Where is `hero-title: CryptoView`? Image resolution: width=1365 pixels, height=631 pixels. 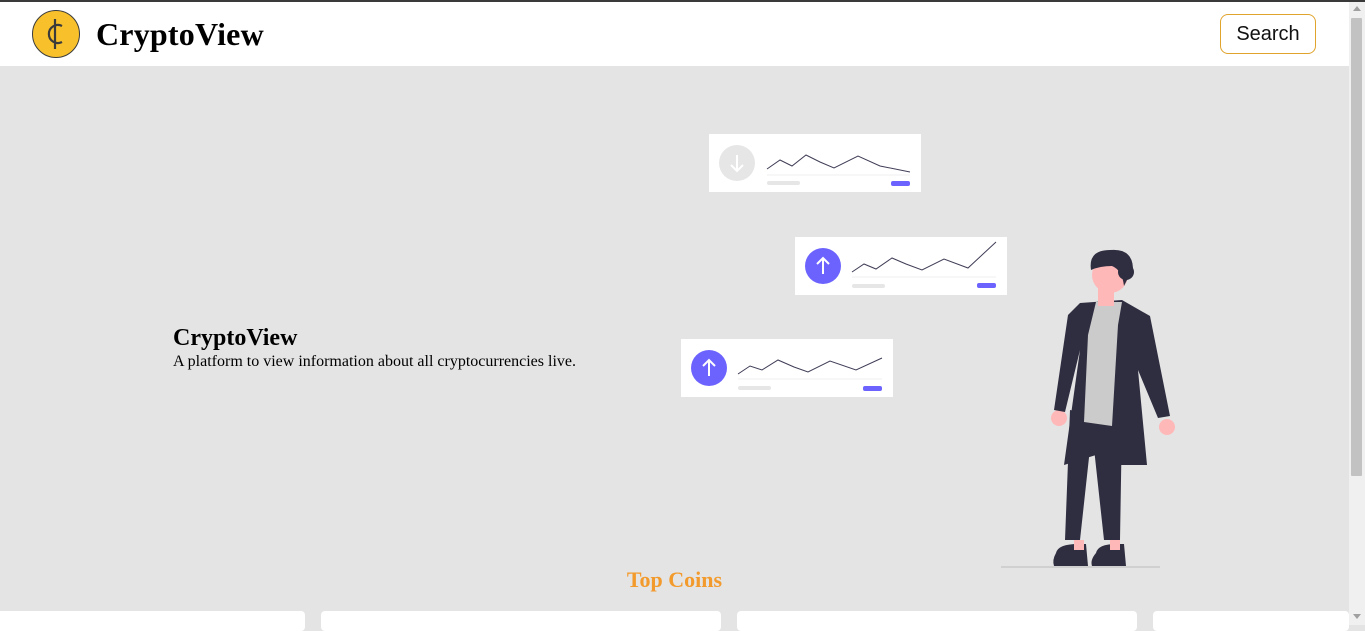 hero-title: CryptoView is located at coordinates (235, 338).